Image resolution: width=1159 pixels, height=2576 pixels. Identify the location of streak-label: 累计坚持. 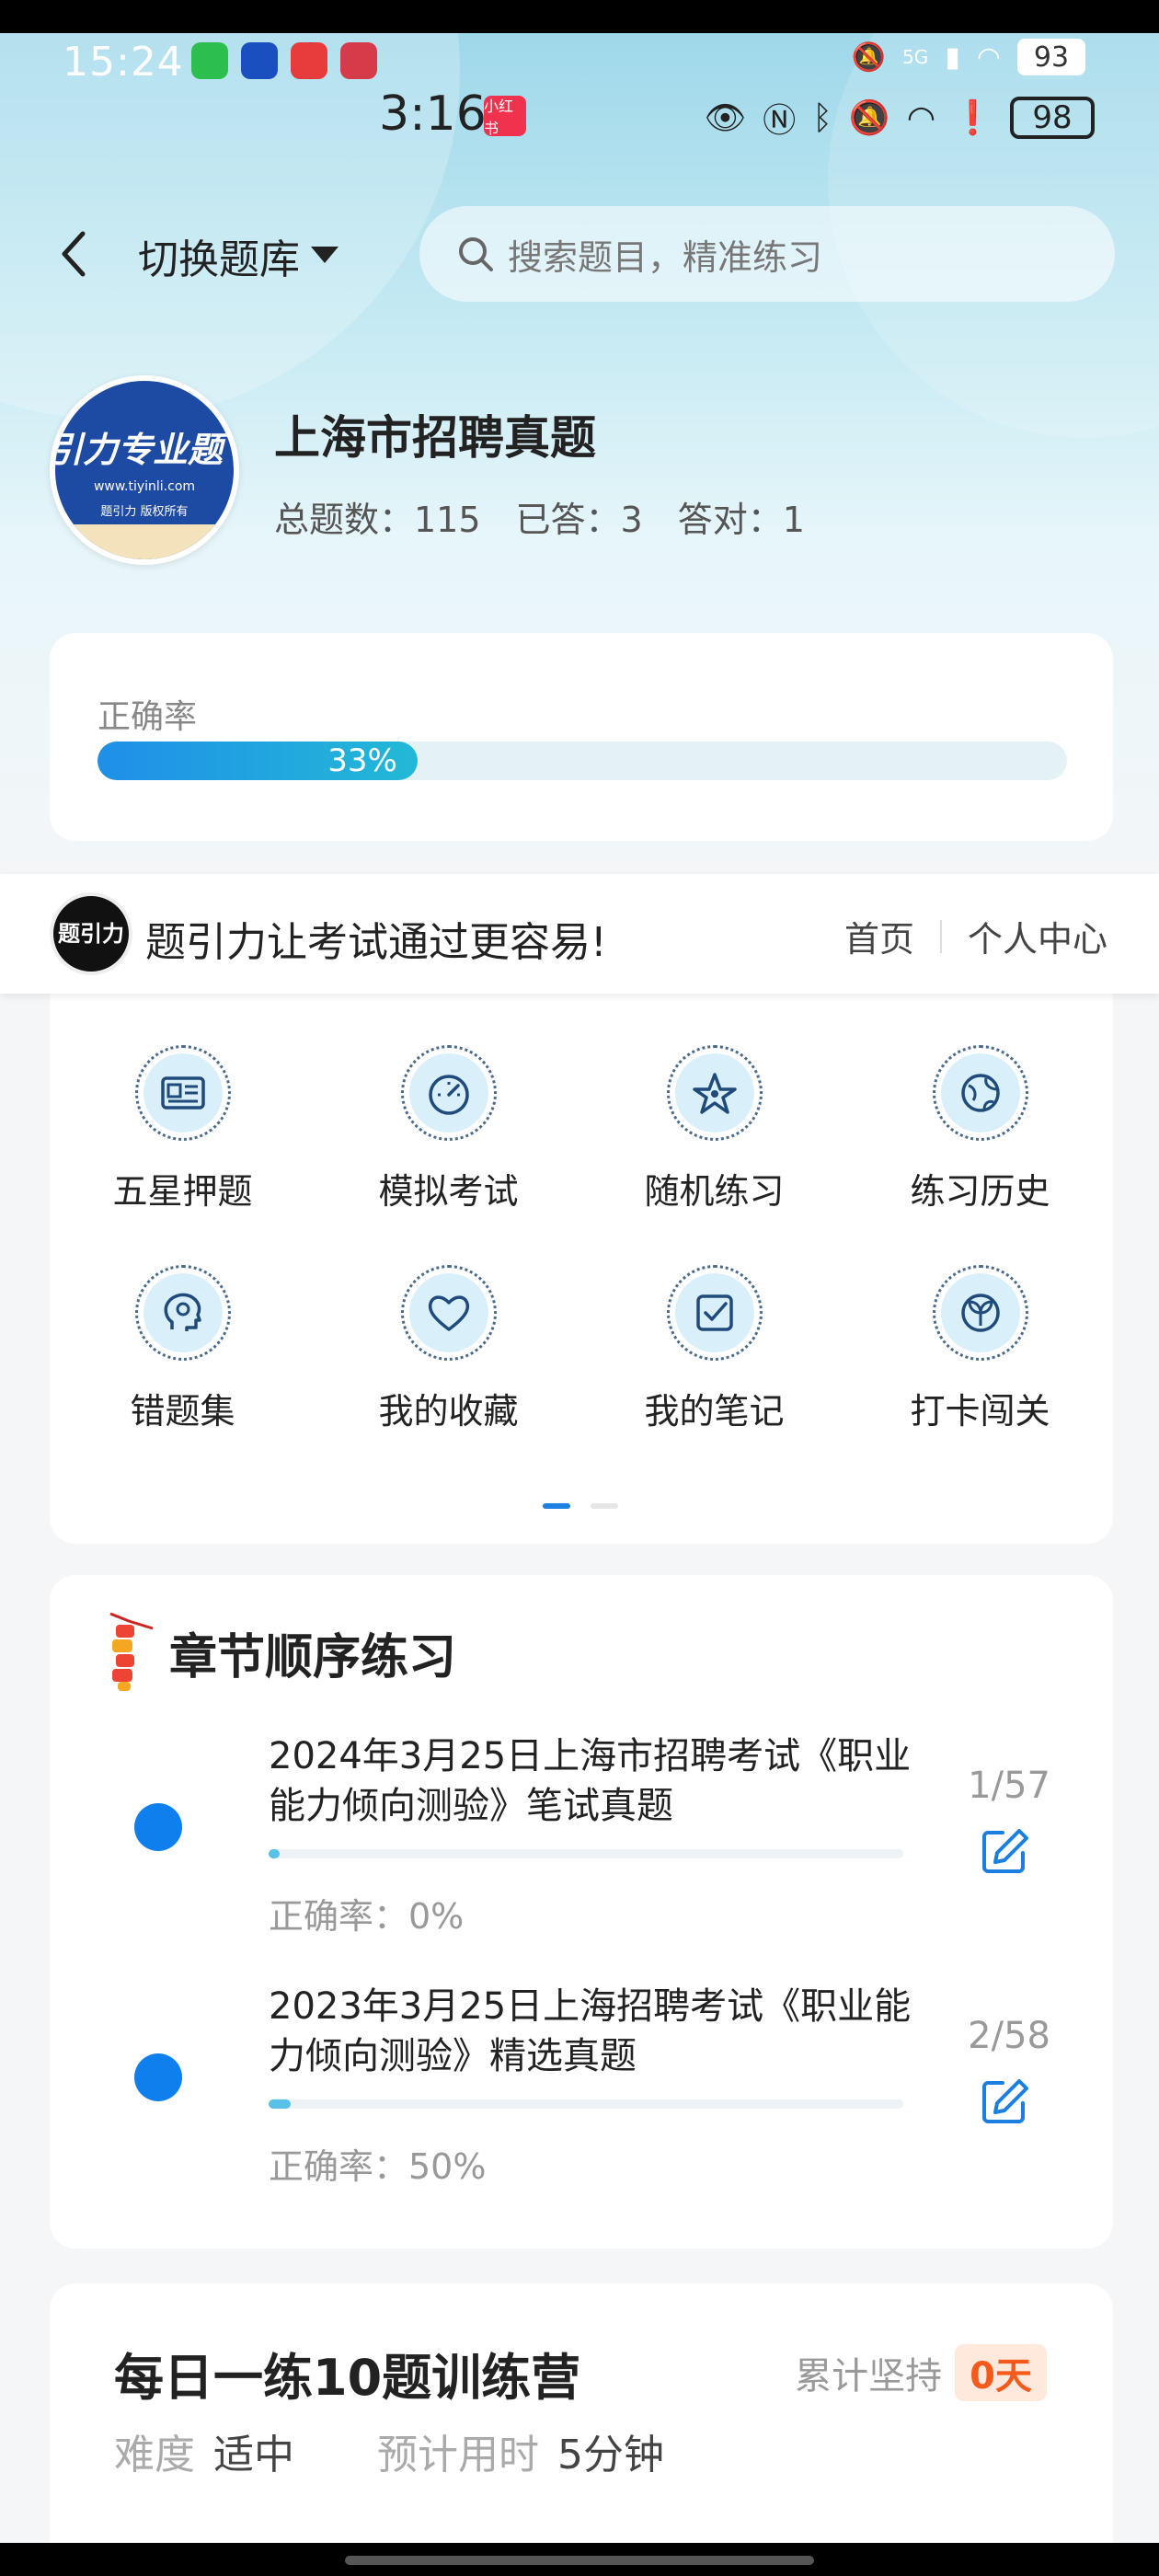
(869, 2376).